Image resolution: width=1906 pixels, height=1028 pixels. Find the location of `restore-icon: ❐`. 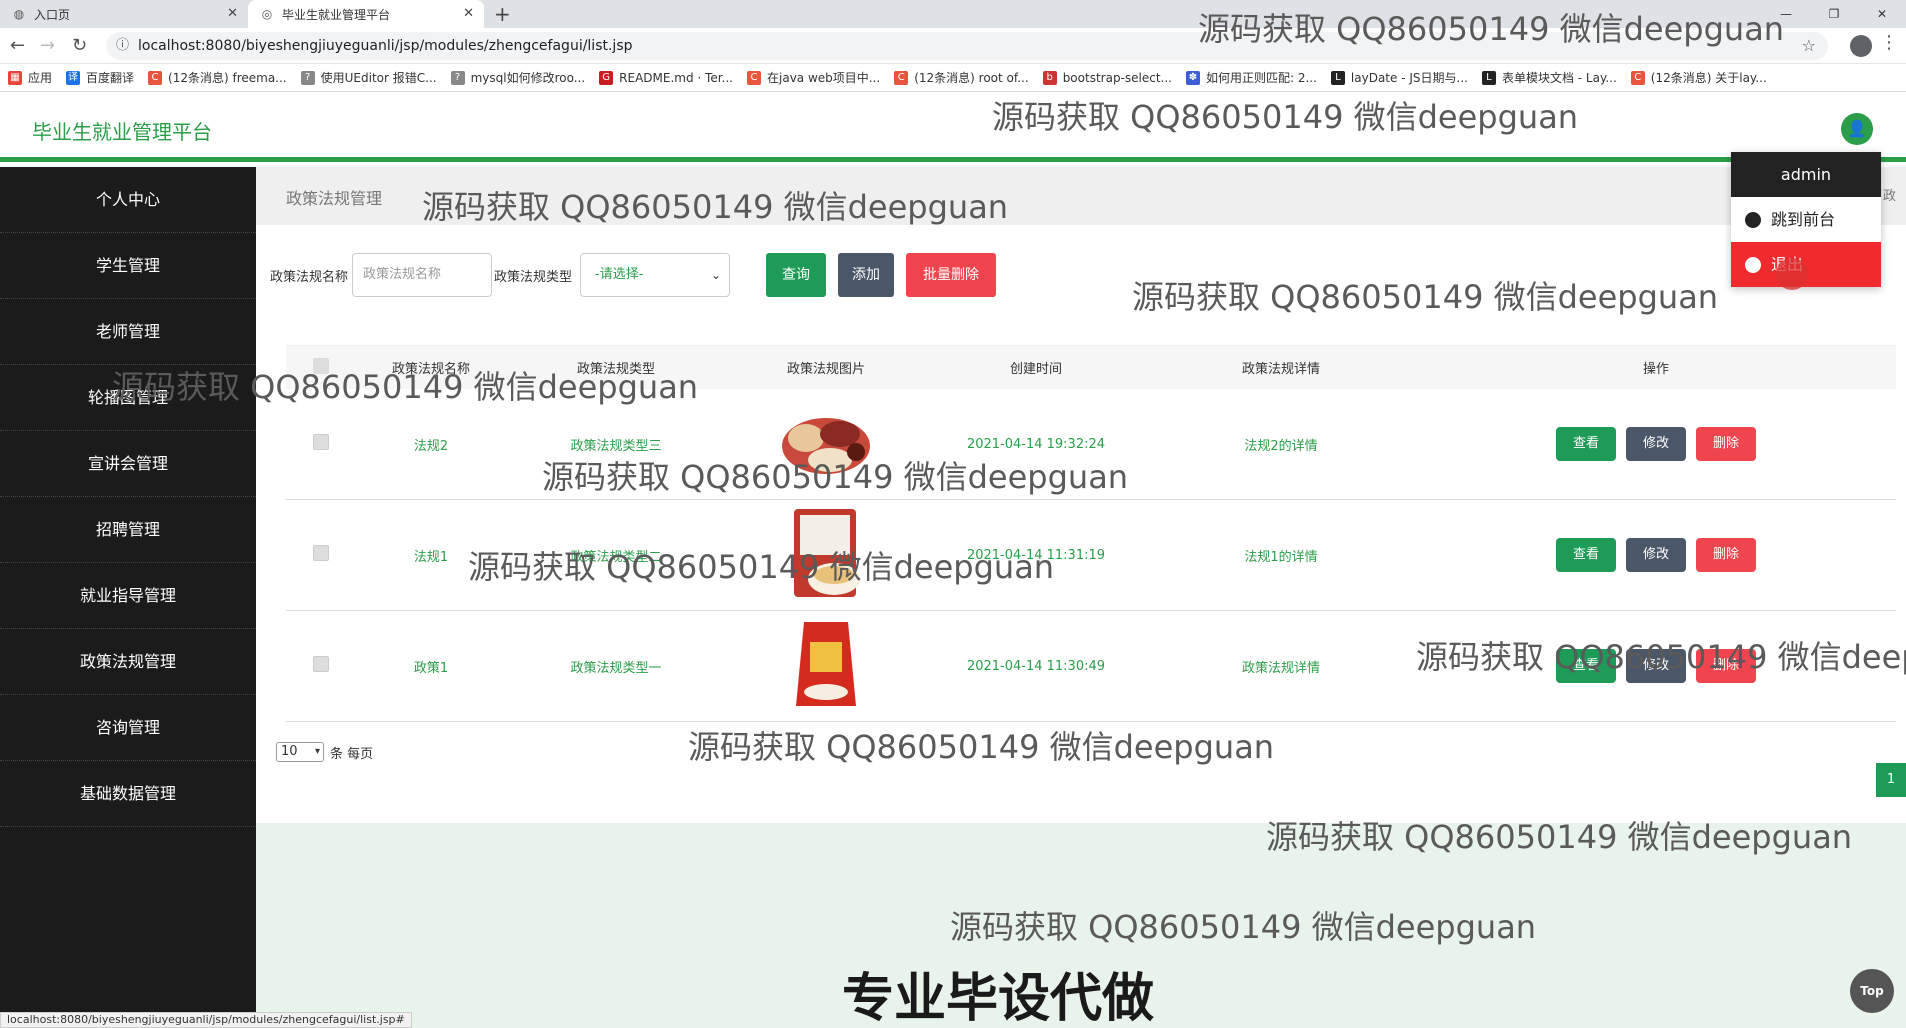

restore-icon: ❐ is located at coordinates (1834, 14).